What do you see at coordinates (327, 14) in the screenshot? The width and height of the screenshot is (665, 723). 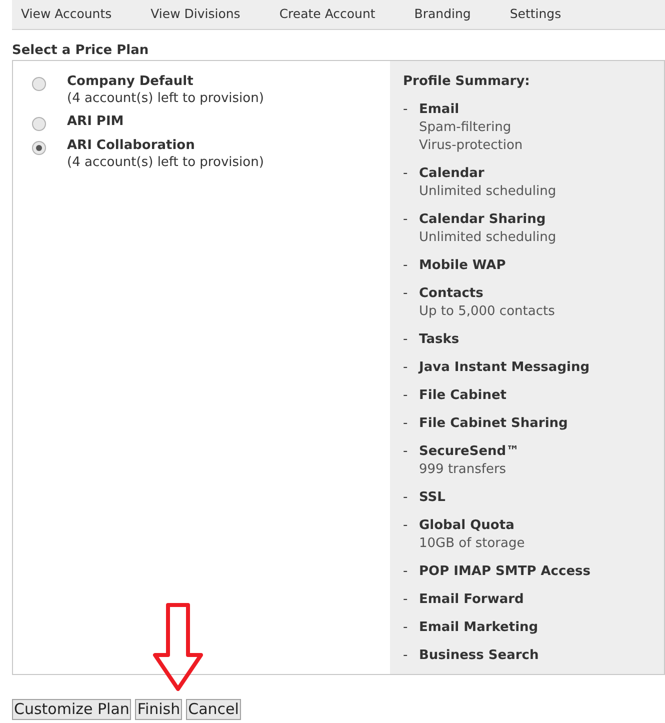 I see `nav-link: Create Account` at bounding box center [327, 14].